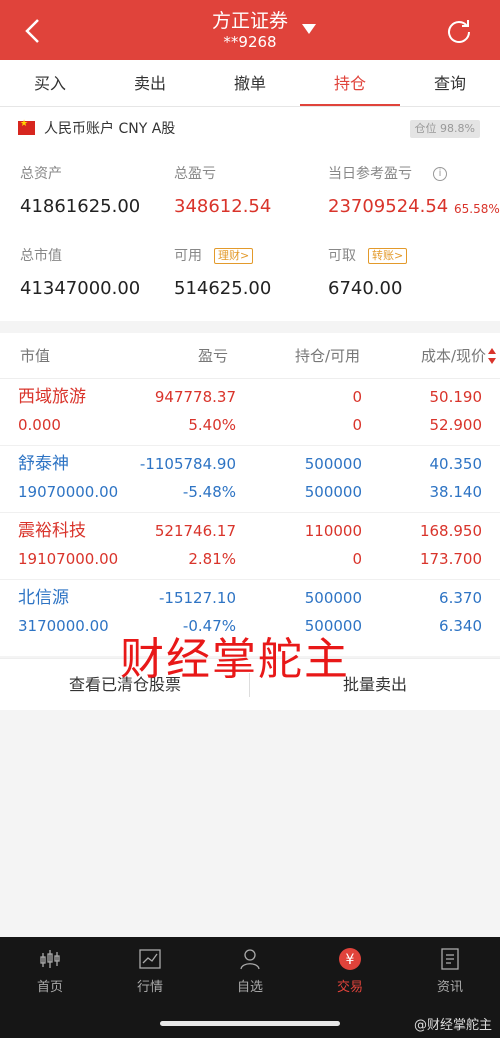  What do you see at coordinates (349, 987) in the screenshot?
I see `nav-trade-label: 交易` at bounding box center [349, 987].